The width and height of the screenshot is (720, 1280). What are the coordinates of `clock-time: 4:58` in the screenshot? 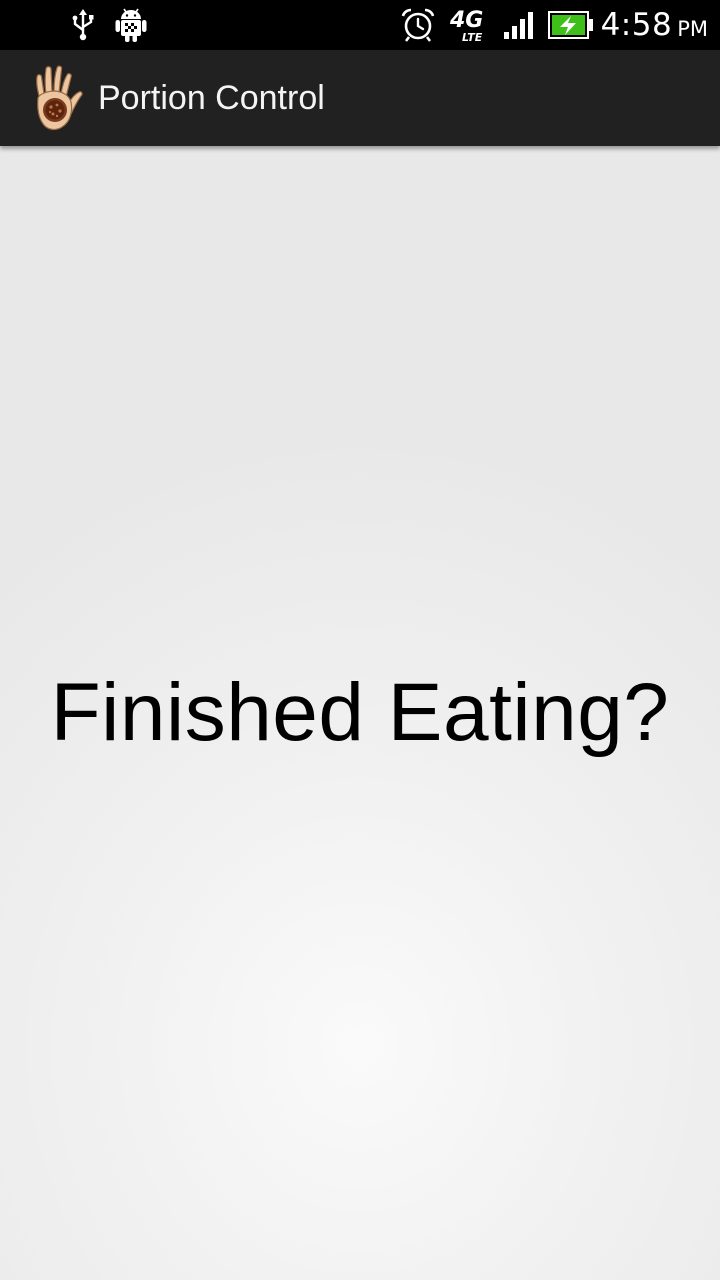 It's located at (636, 25).